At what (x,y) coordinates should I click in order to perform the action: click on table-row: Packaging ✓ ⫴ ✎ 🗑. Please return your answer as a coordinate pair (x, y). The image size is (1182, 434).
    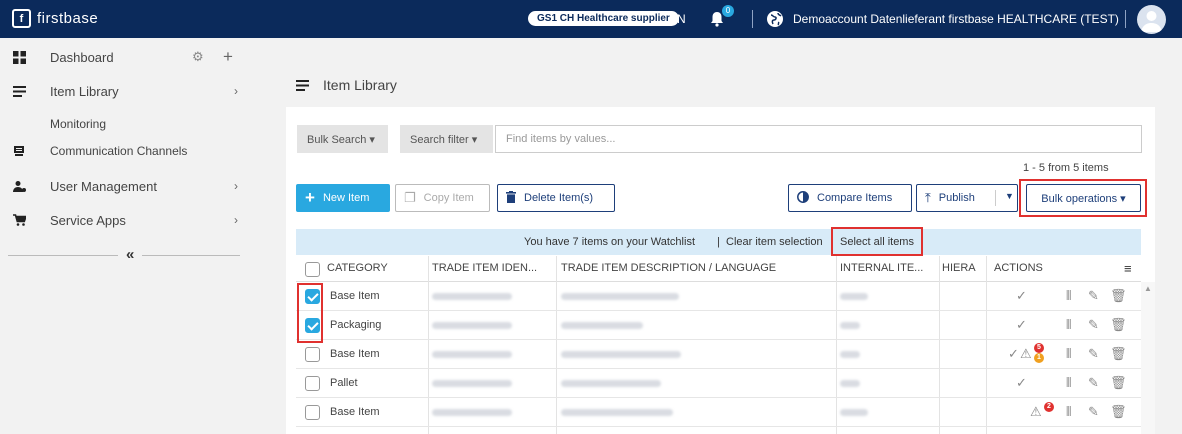
    Looking at the image, I should click on (718, 325).